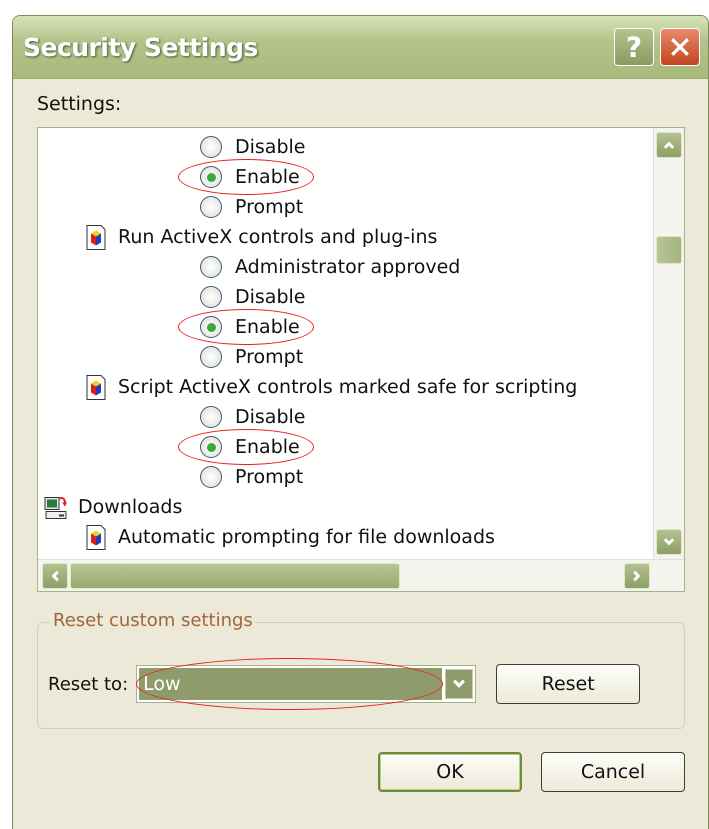 The height and width of the screenshot is (829, 709). Describe the element at coordinates (88, 684) in the screenshot. I see `reset-to-label: Reset to:` at that location.